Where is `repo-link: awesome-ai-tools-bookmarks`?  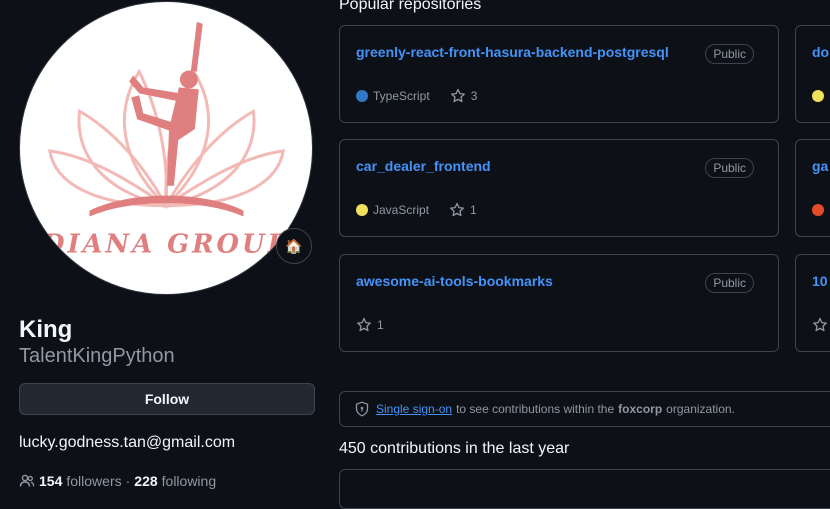
repo-link: awesome-ai-tools-bookmarks is located at coordinates (454, 281).